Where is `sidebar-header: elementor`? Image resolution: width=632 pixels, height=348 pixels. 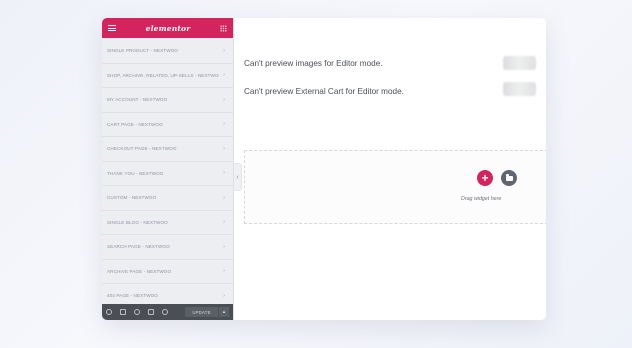
sidebar-header: elementor is located at coordinates (167, 28).